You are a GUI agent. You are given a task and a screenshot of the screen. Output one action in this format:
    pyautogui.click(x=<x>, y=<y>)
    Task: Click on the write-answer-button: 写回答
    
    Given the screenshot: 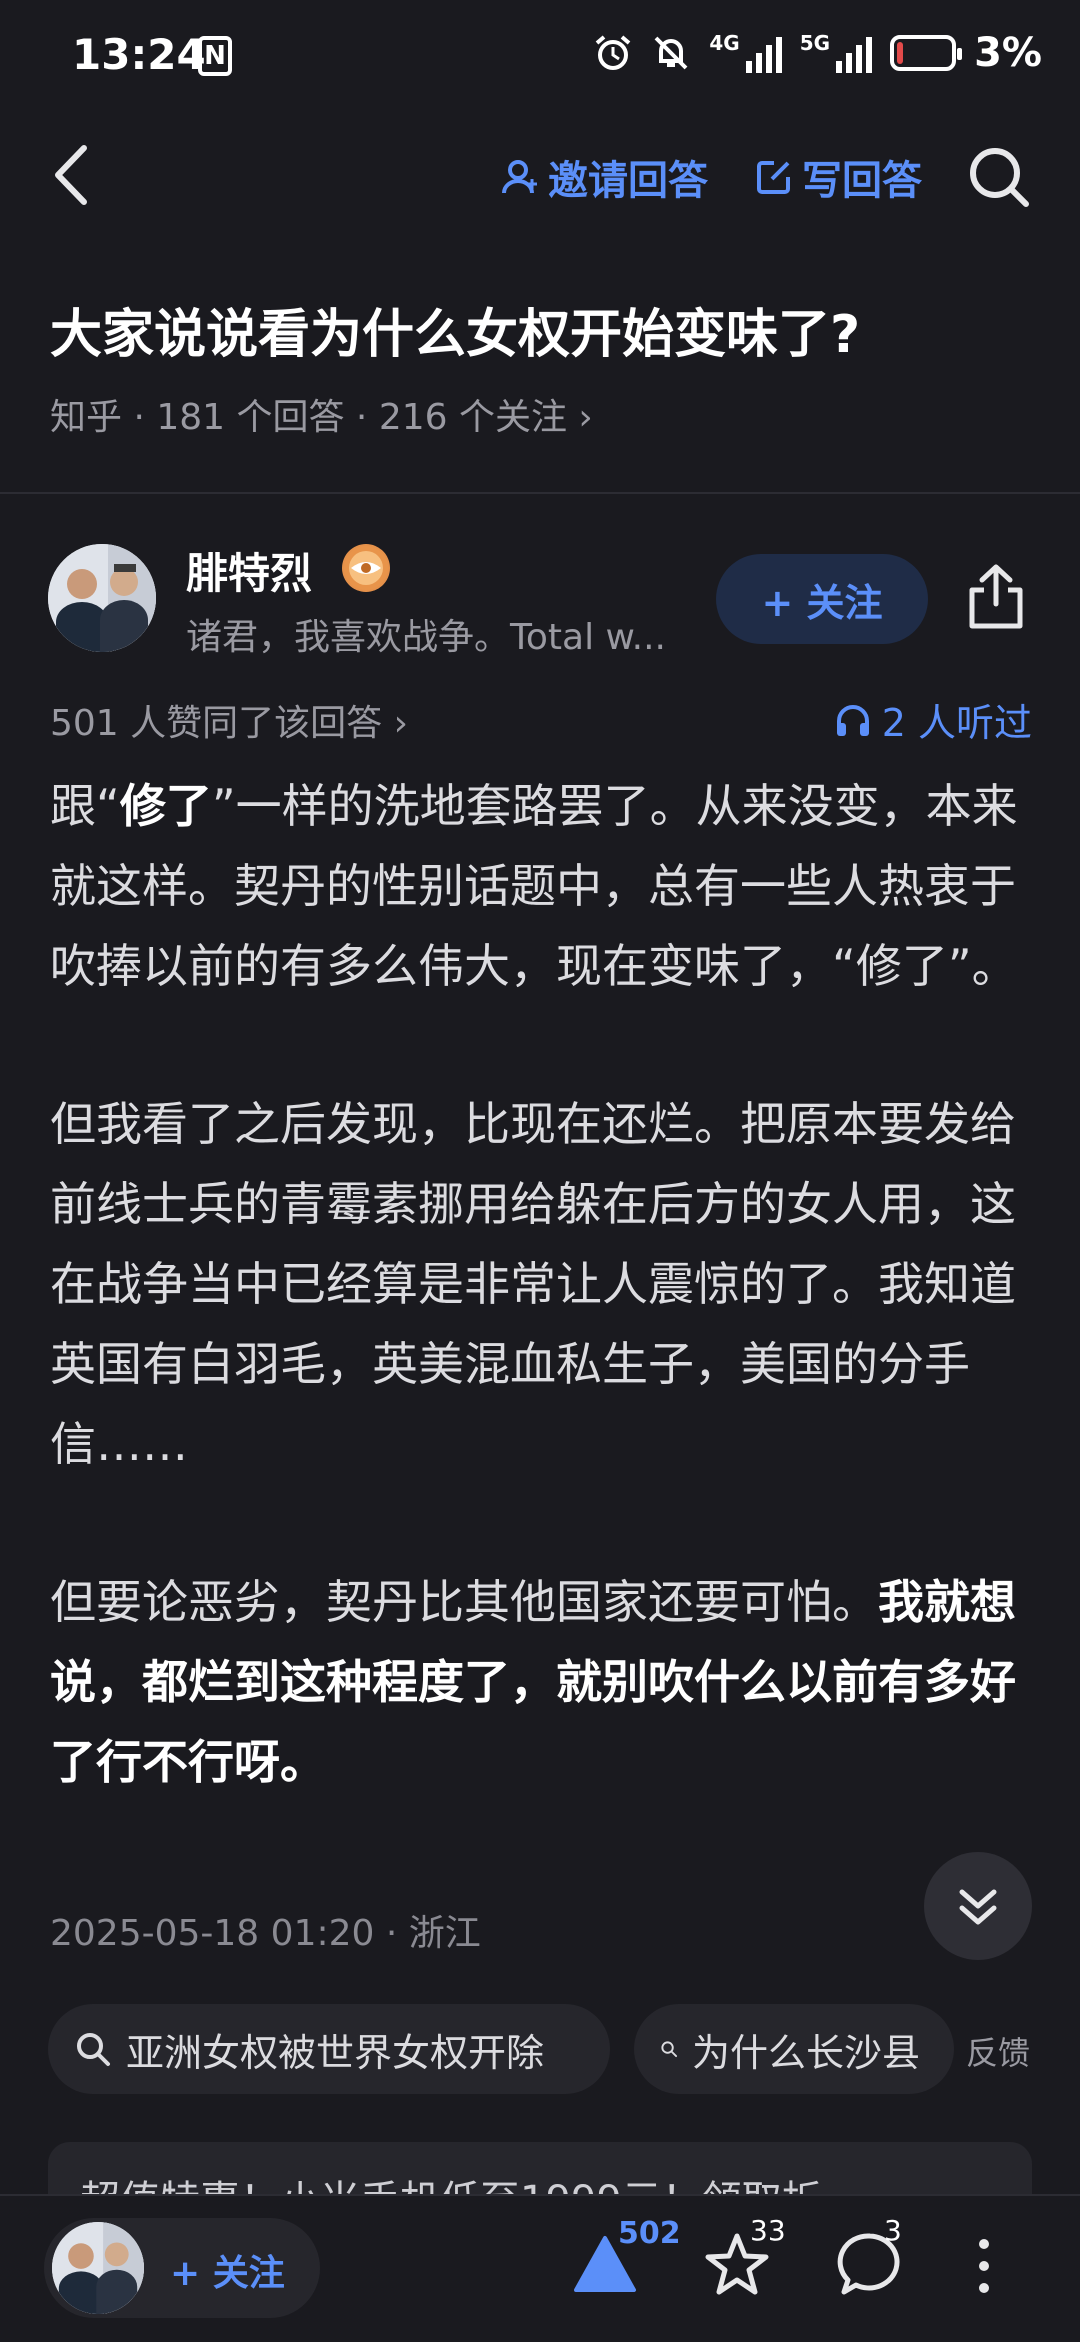 What is the action you would take?
    pyautogui.click(x=838, y=177)
    